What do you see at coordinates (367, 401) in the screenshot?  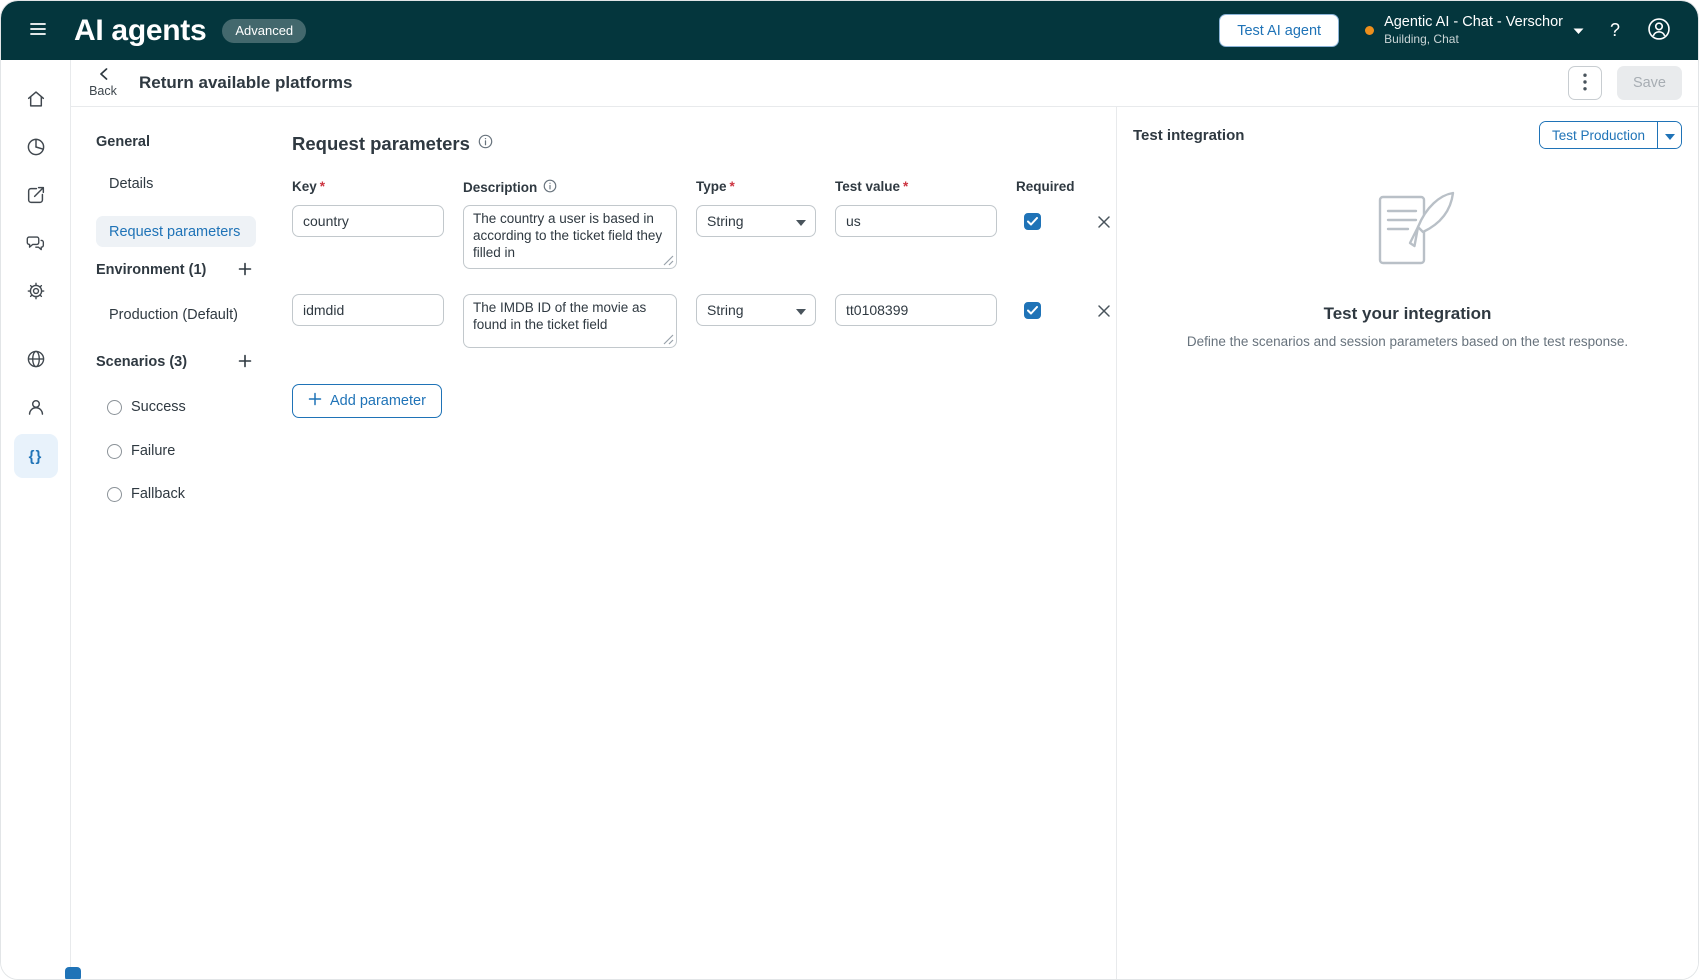 I see `add-parameter-button: Add parameter` at bounding box center [367, 401].